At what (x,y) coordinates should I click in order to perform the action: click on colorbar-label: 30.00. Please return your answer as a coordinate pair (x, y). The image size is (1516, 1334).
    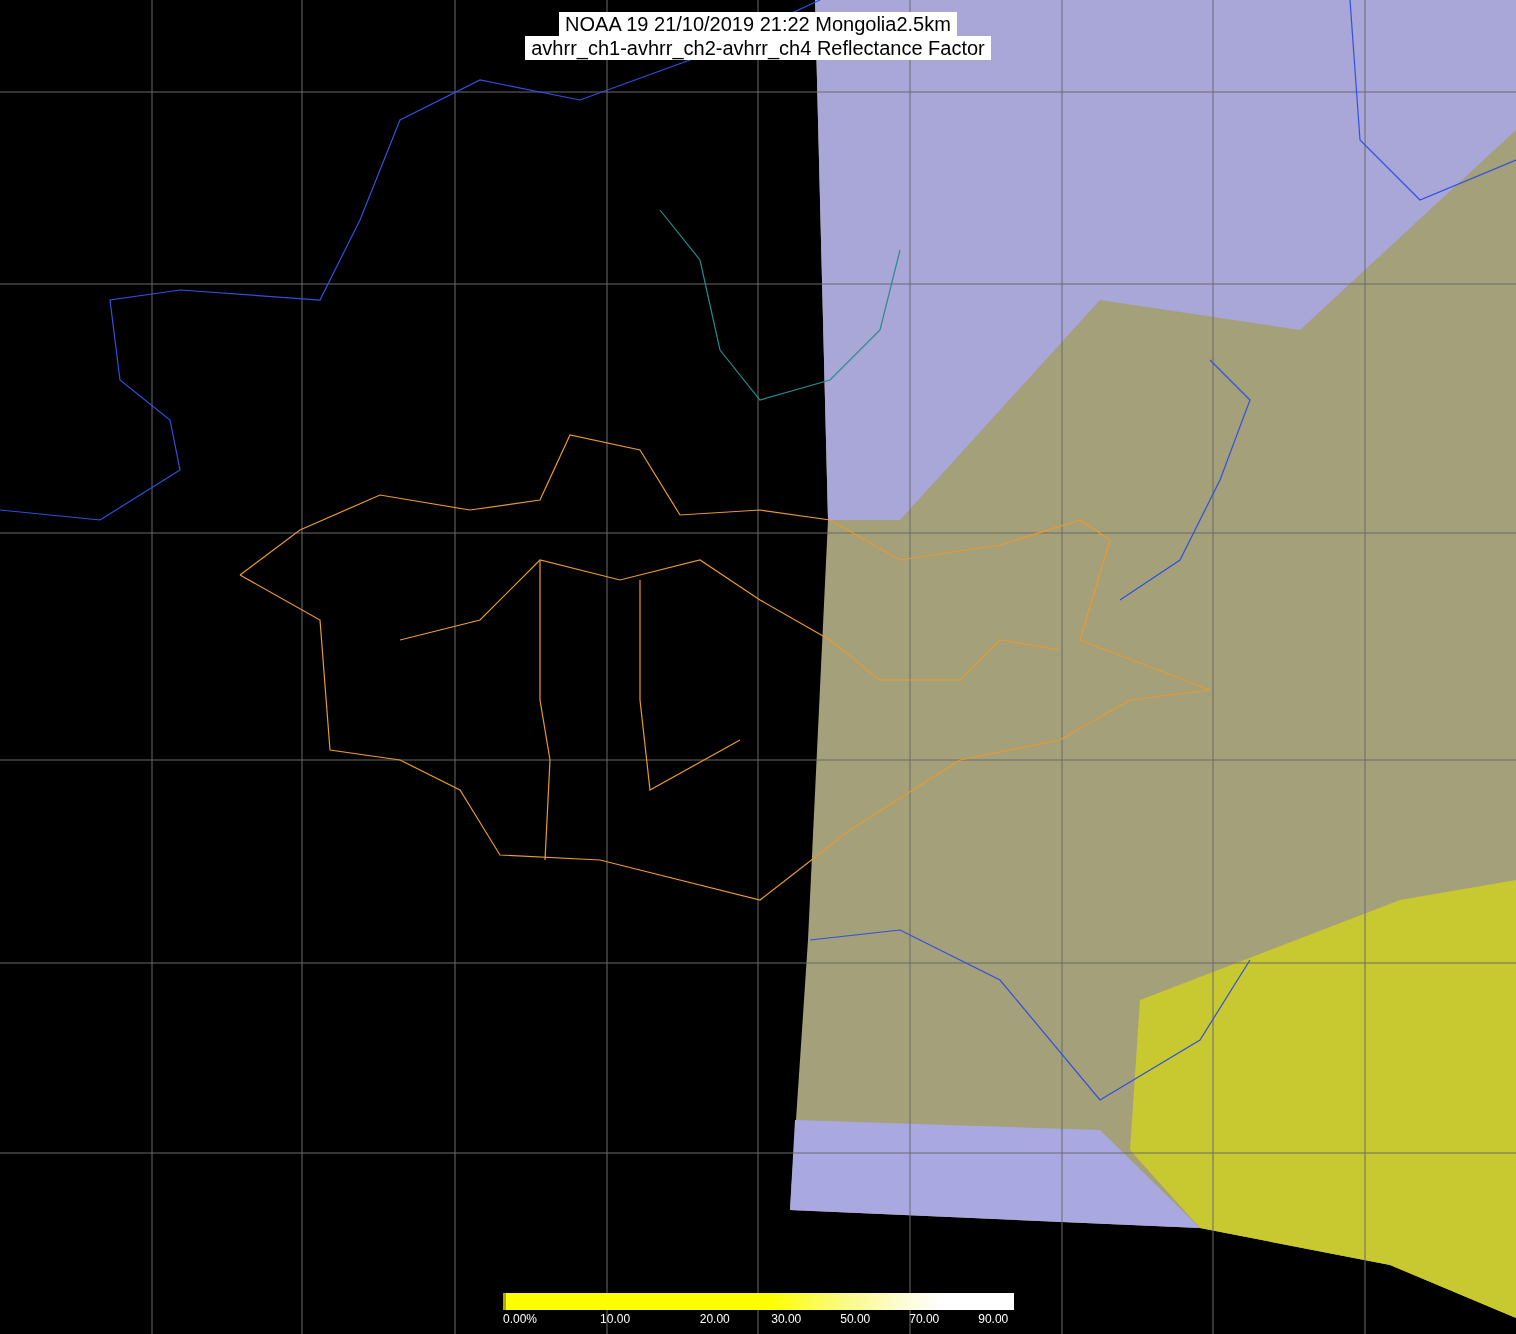
    Looking at the image, I should click on (786, 1319).